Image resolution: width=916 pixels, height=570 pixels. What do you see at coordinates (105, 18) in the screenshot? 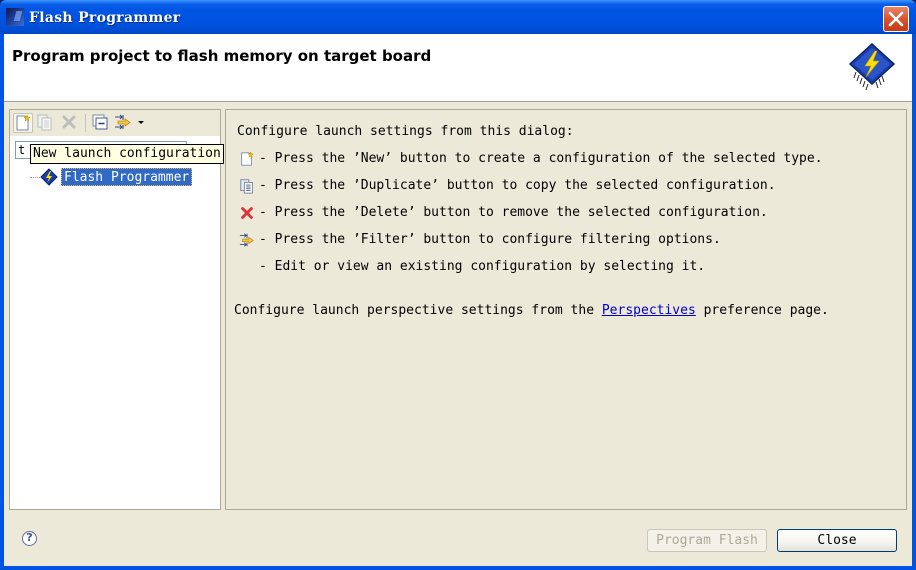
I see `window-title: Flash Programmer` at bounding box center [105, 18].